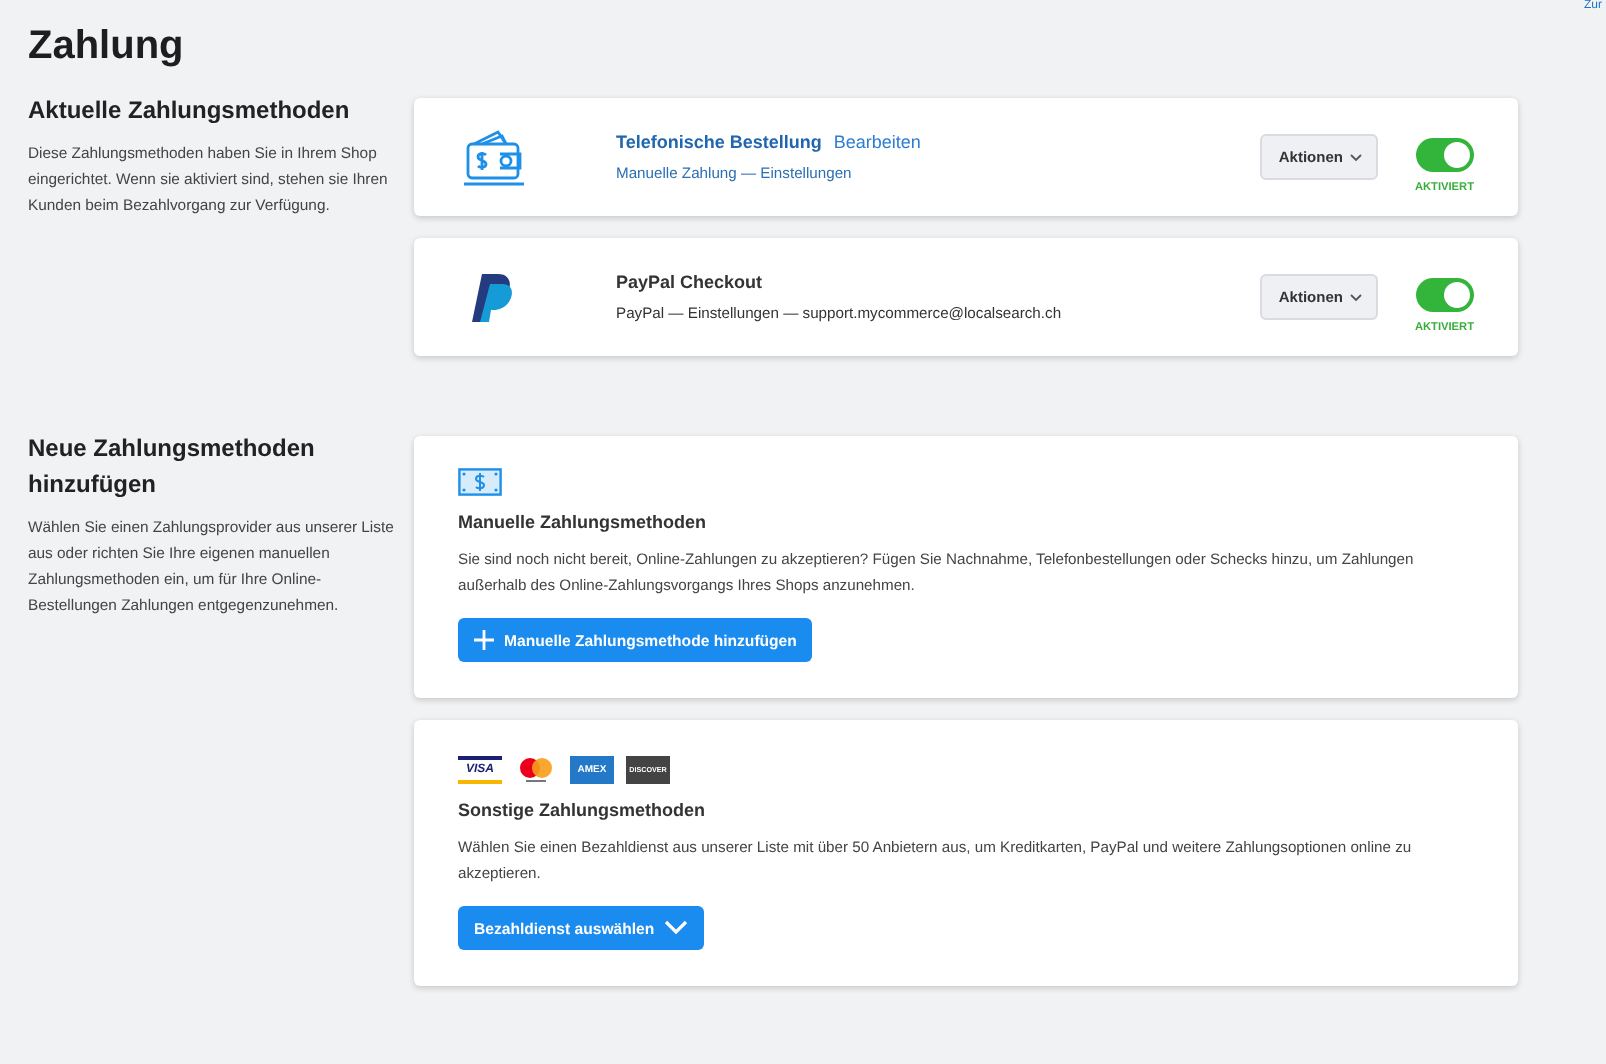 Image resolution: width=1606 pixels, height=1064 pixels. What do you see at coordinates (484, 640) in the screenshot?
I see `plus-icon` at bounding box center [484, 640].